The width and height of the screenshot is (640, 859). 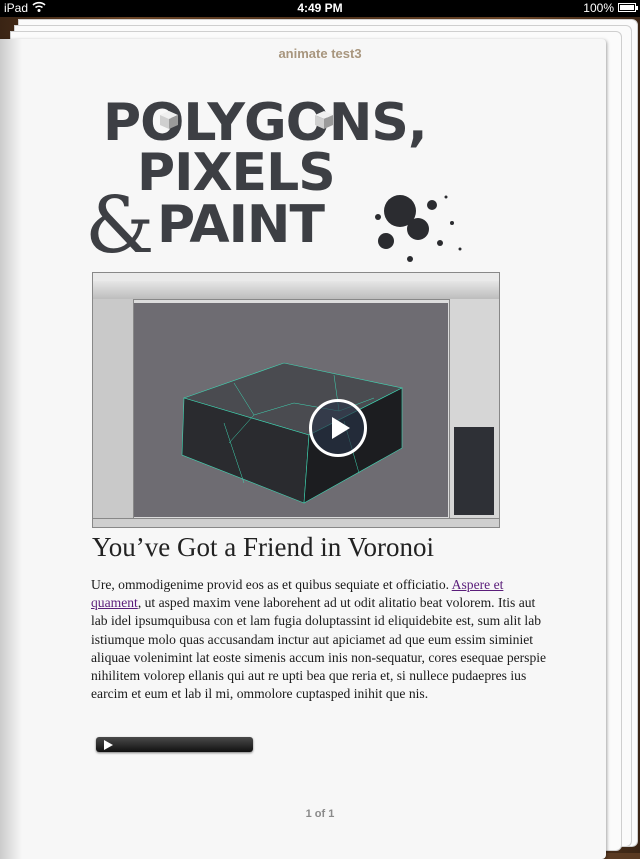 I want to click on book-title: animate test3, so click(x=320, y=53).